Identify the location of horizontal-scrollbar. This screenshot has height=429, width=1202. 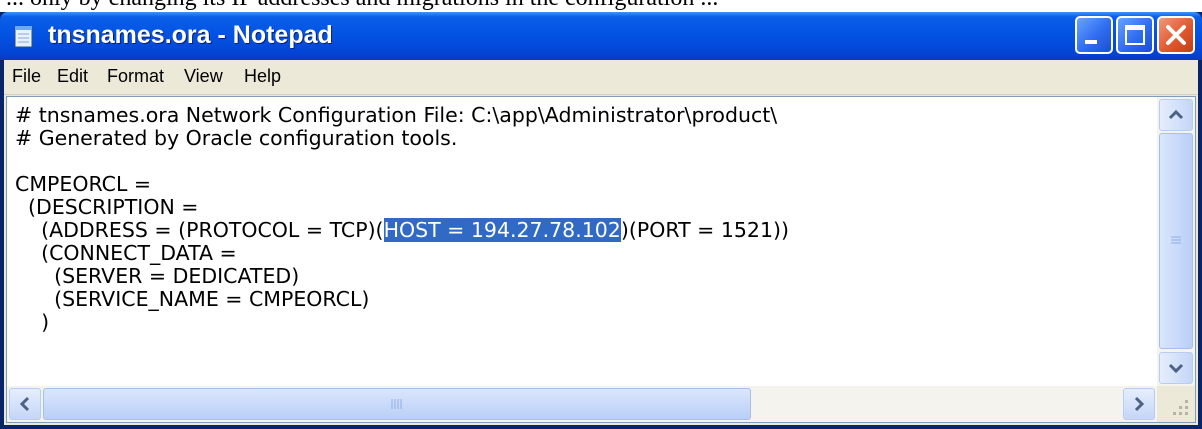
(582, 404).